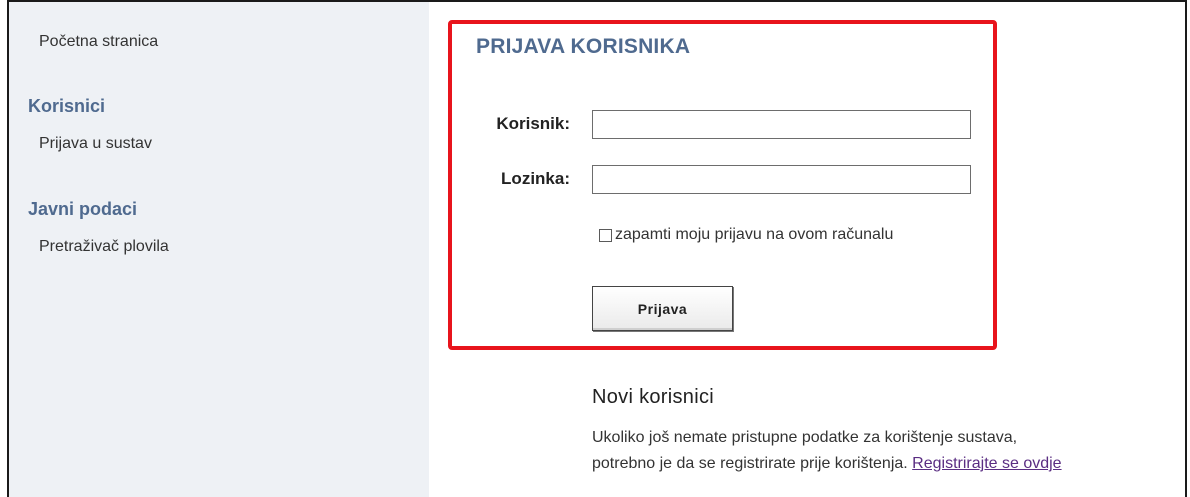 This screenshot has width=1190, height=497. Describe the element at coordinates (662, 308) in the screenshot. I see `login-button: Prijava` at that location.